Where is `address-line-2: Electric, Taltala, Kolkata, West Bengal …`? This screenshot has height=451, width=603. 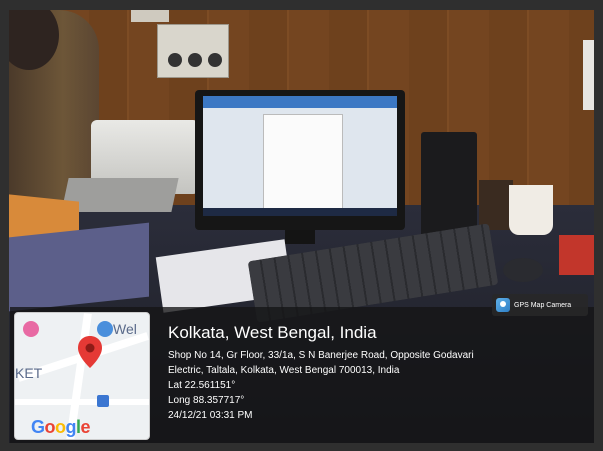
address-line-2: Electric, Taltala, Kolkata, West Bengal … is located at coordinates (284, 370).